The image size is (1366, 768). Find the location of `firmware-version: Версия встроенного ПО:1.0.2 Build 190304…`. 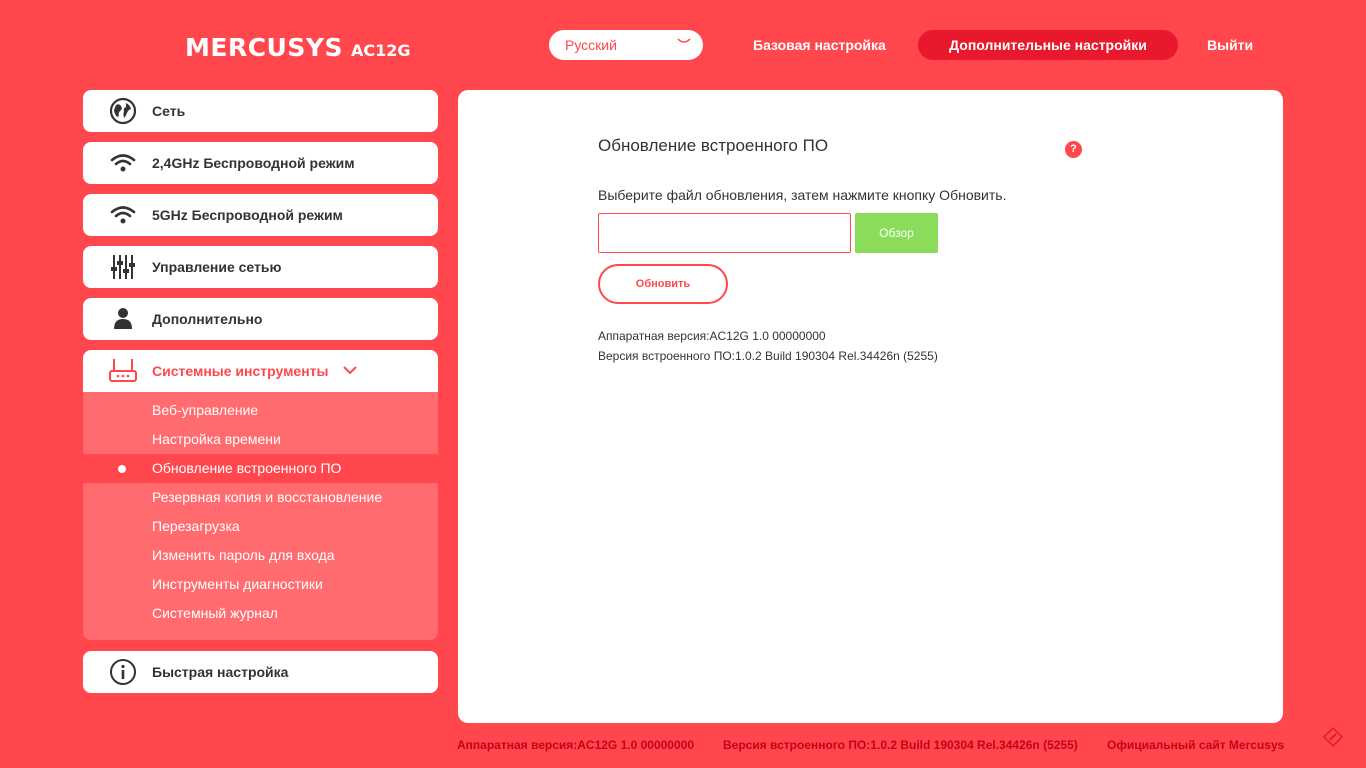

firmware-version: Версия встроенного ПО:1.0.2 Build 190304… is located at coordinates (768, 356).